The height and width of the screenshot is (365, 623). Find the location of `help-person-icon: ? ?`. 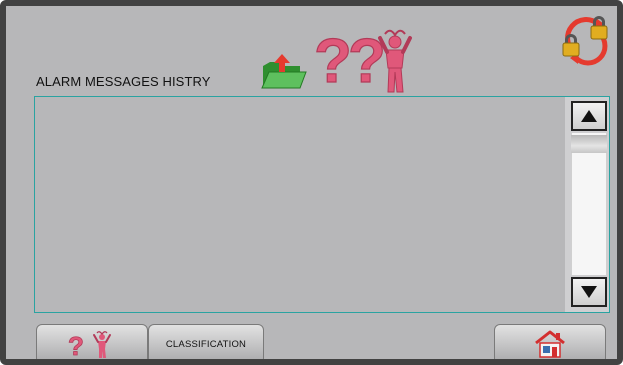

help-person-icon: ? ? is located at coordinates (365, 59).